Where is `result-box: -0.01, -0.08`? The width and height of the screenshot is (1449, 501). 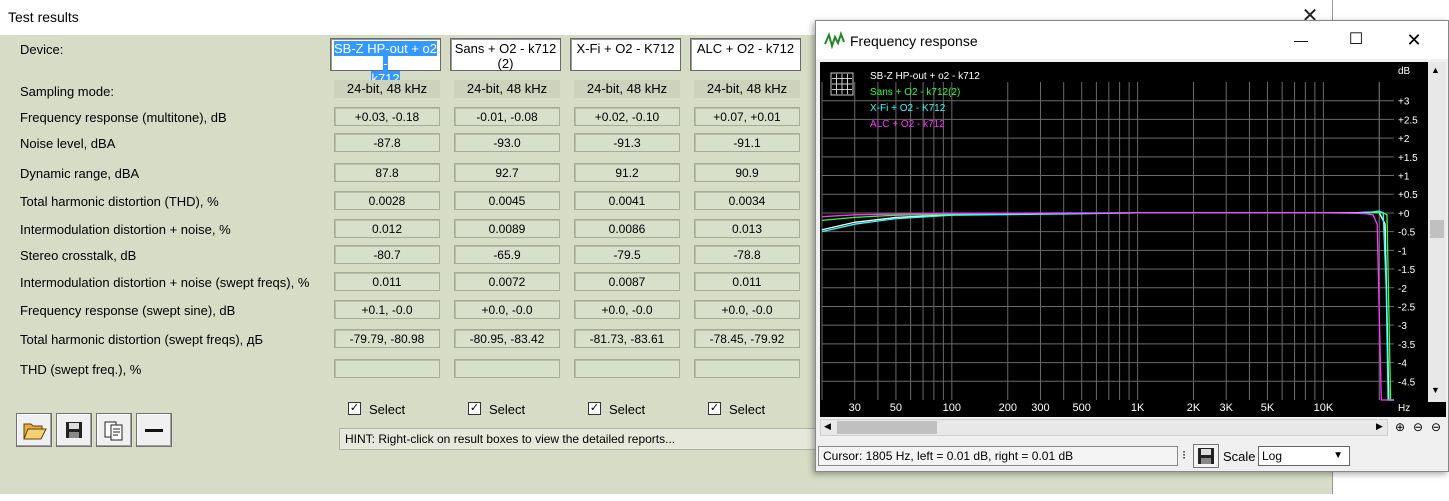
result-box: -0.01, -0.08 is located at coordinates (507, 116).